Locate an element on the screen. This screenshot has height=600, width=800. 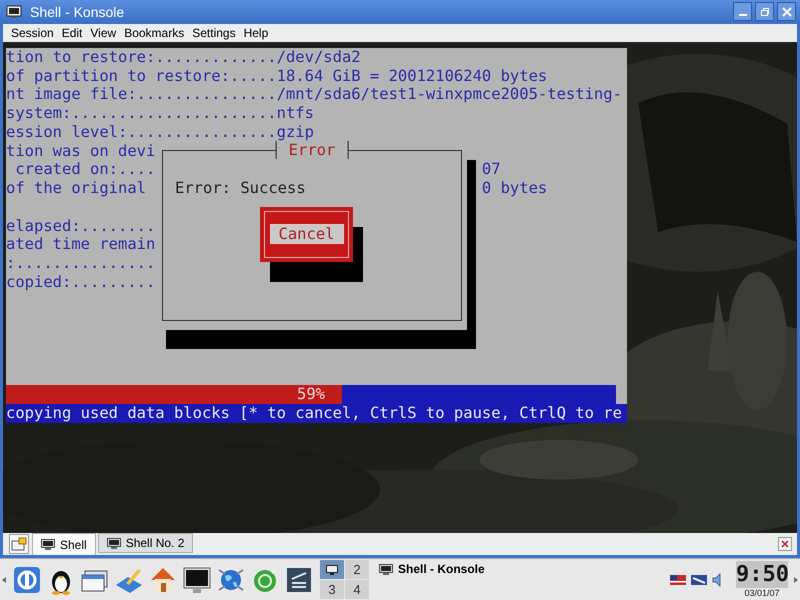
minimize-button is located at coordinates (742, 12).